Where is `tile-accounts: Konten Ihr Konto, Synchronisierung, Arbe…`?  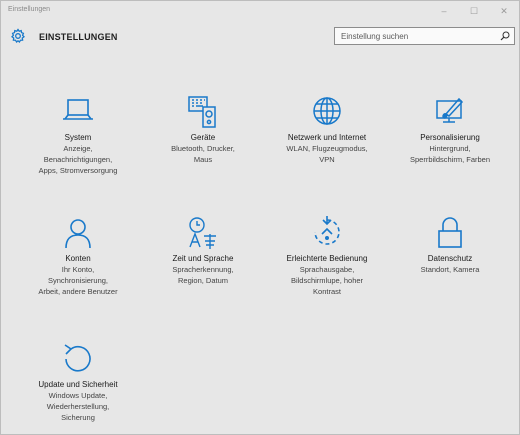 tile-accounts: Konten Ihr Konto, Synchronisierung, Arbe… is located at coordinates (78, 256).